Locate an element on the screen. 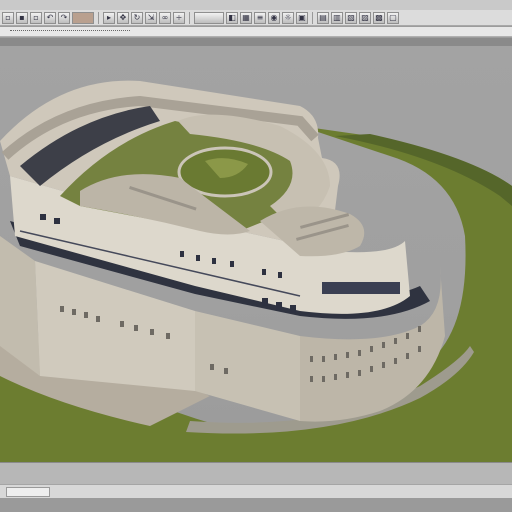 Image resolution: width=512 pixels, height=512 pixels. file-icon: ▫ is located at coordinates (8, 17).